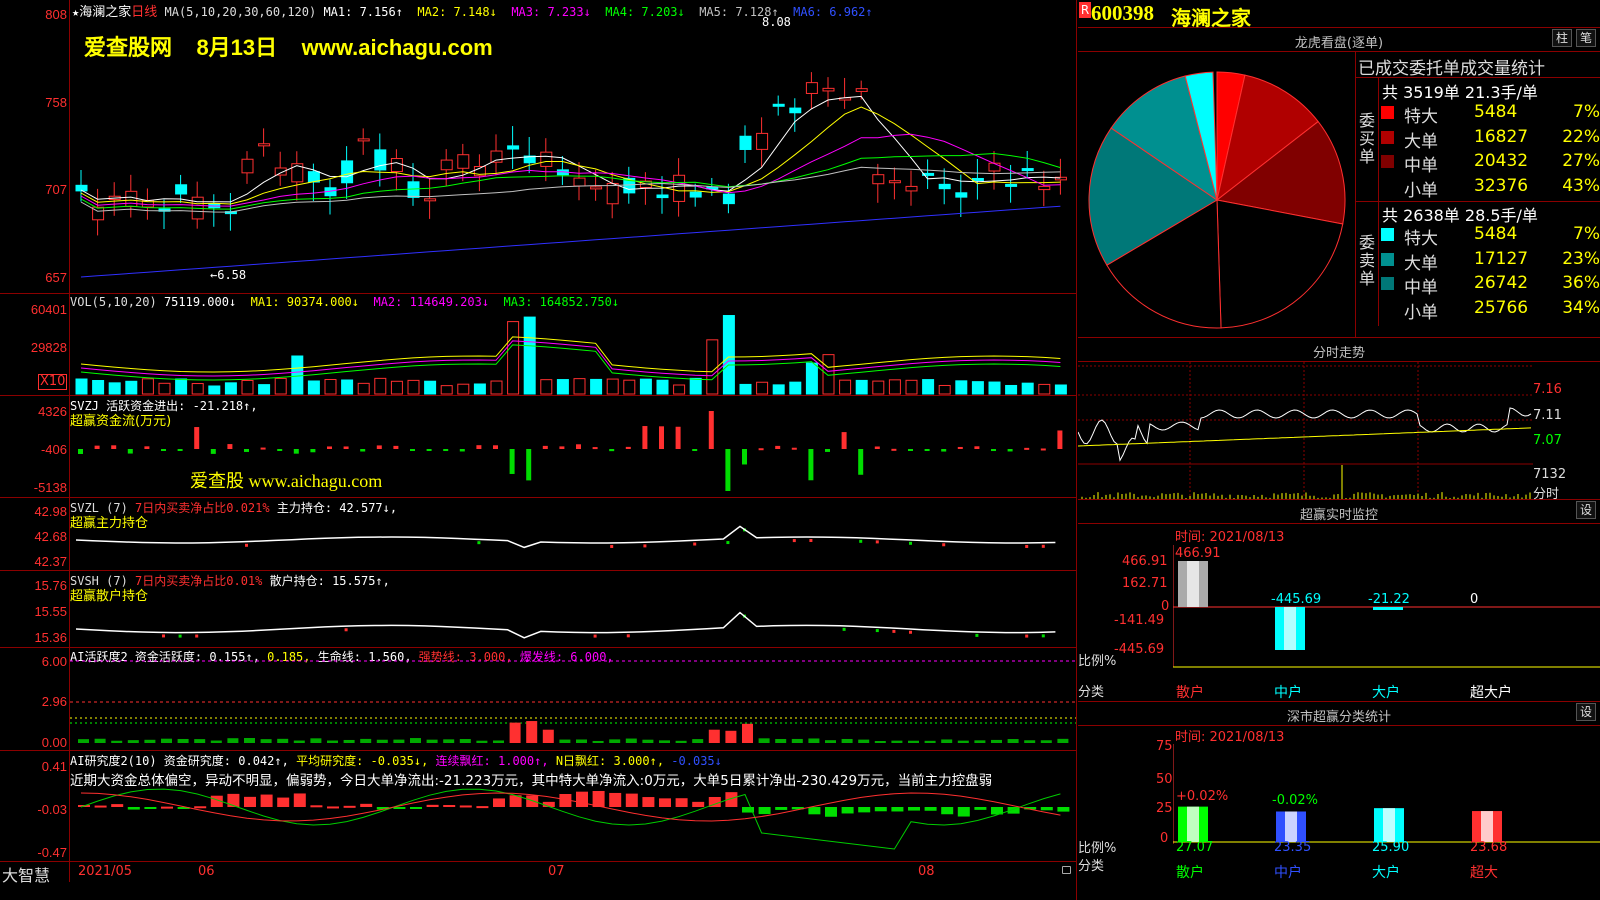 The width and height of the screenshot is (1600, 900). Describe the element at coordinates (573, 447) in the screenshot. I see `fund-flow-chart` at that location.